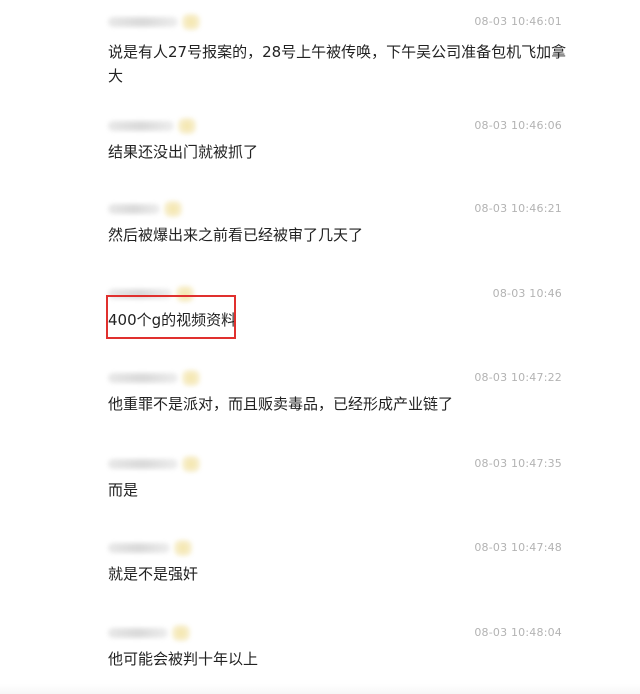  What do you see at coordinates (527, 293) in the screenshot?
I see `timestamp: 08-03 10:46` at bounding box center [527, 293].